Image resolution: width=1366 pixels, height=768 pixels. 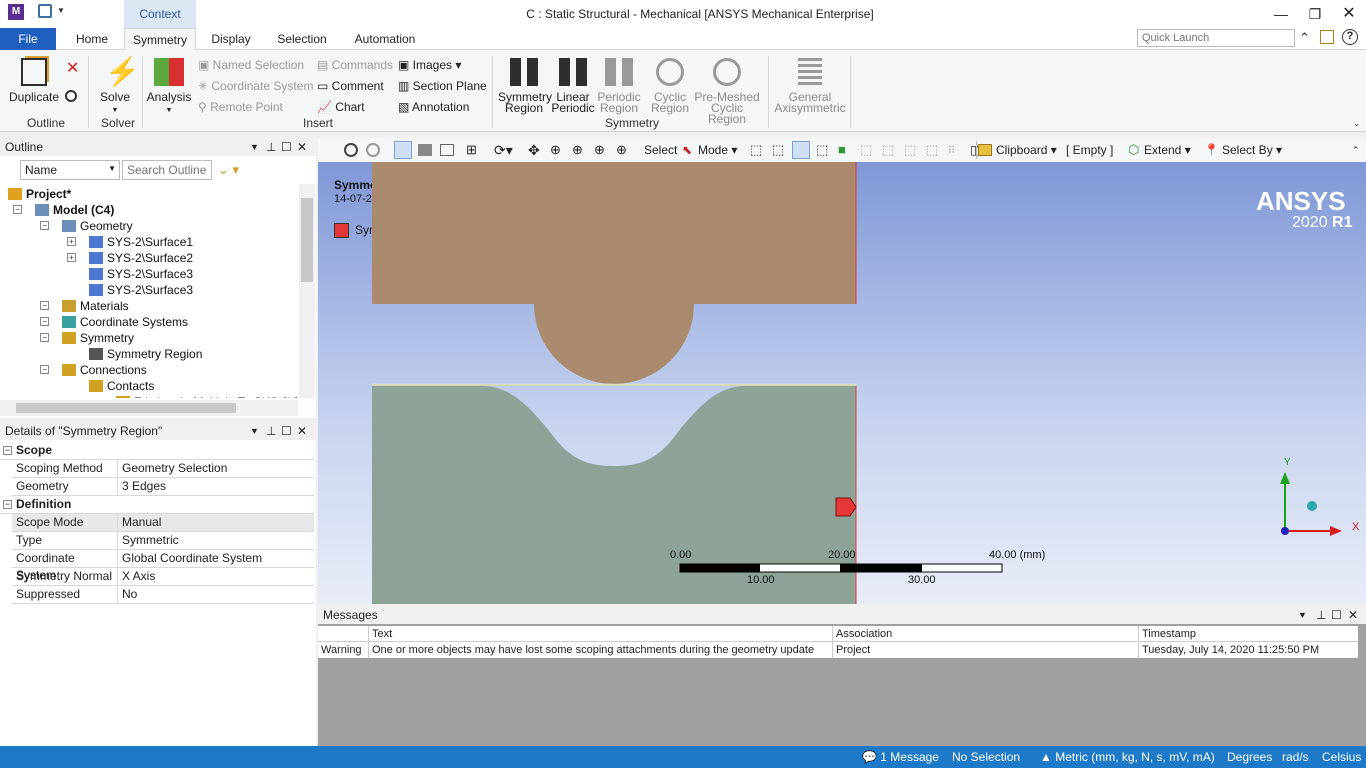 I want to click on solve-button: ⚡ Solve ▼, so click(x=118, y=86).